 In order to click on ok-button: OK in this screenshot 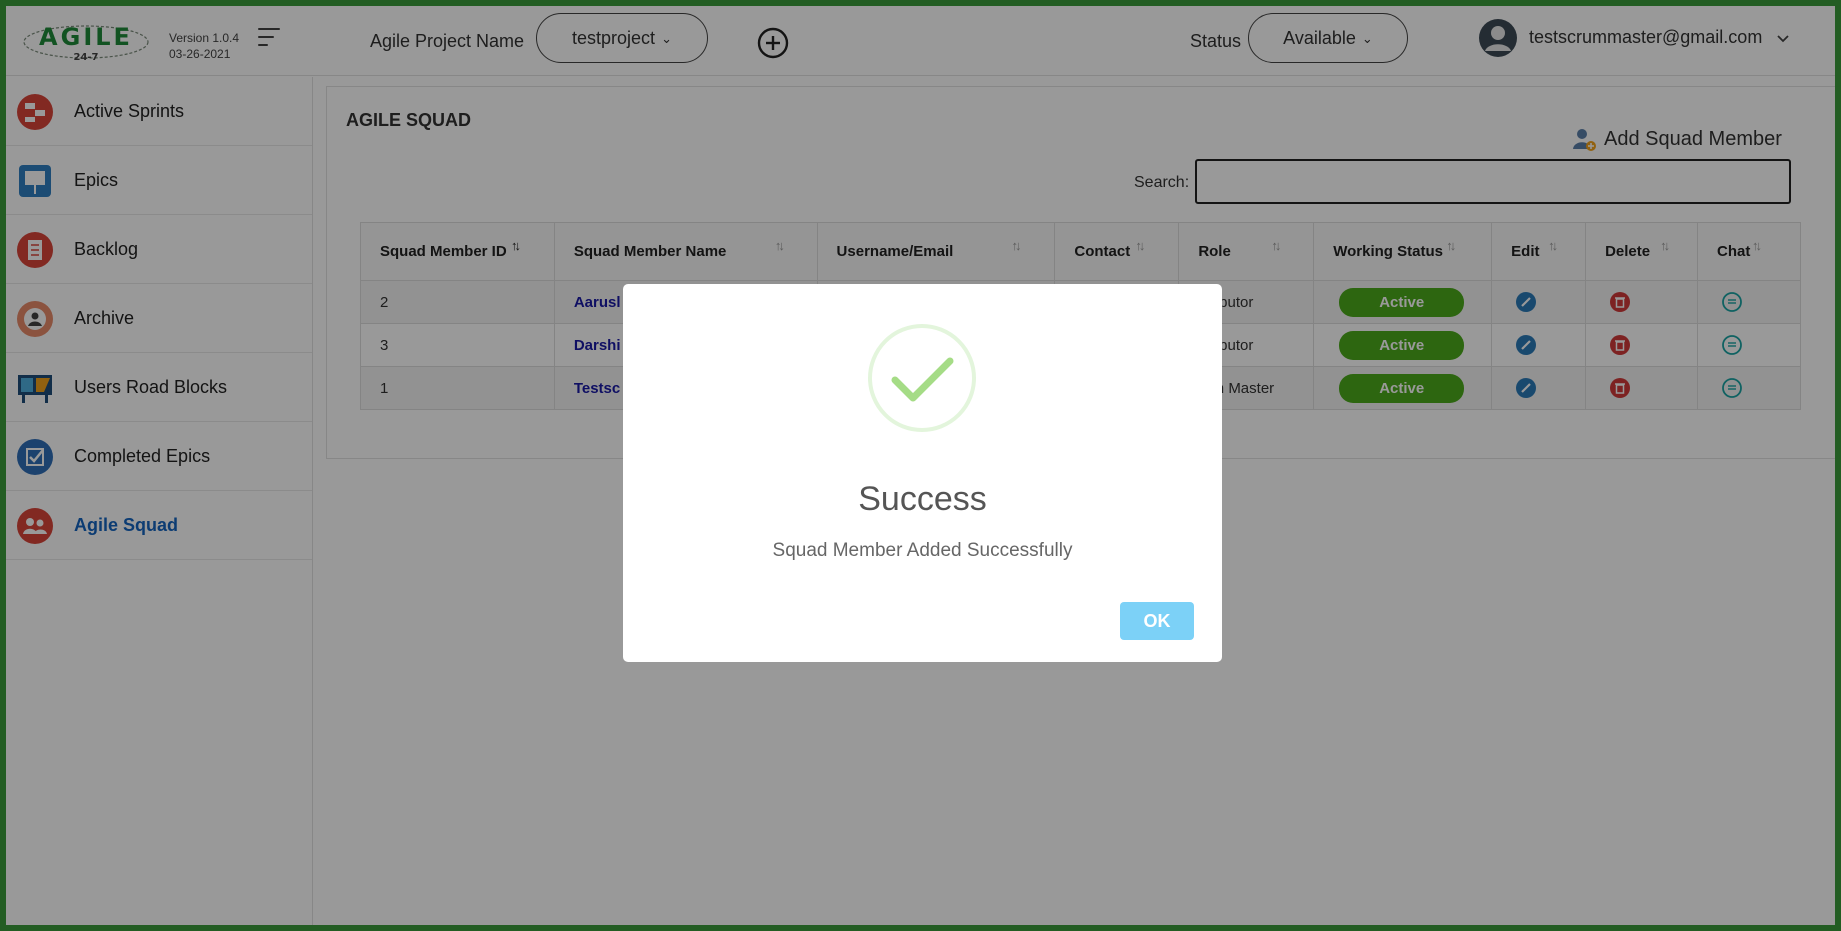, I will do `click(1157, 621)`.